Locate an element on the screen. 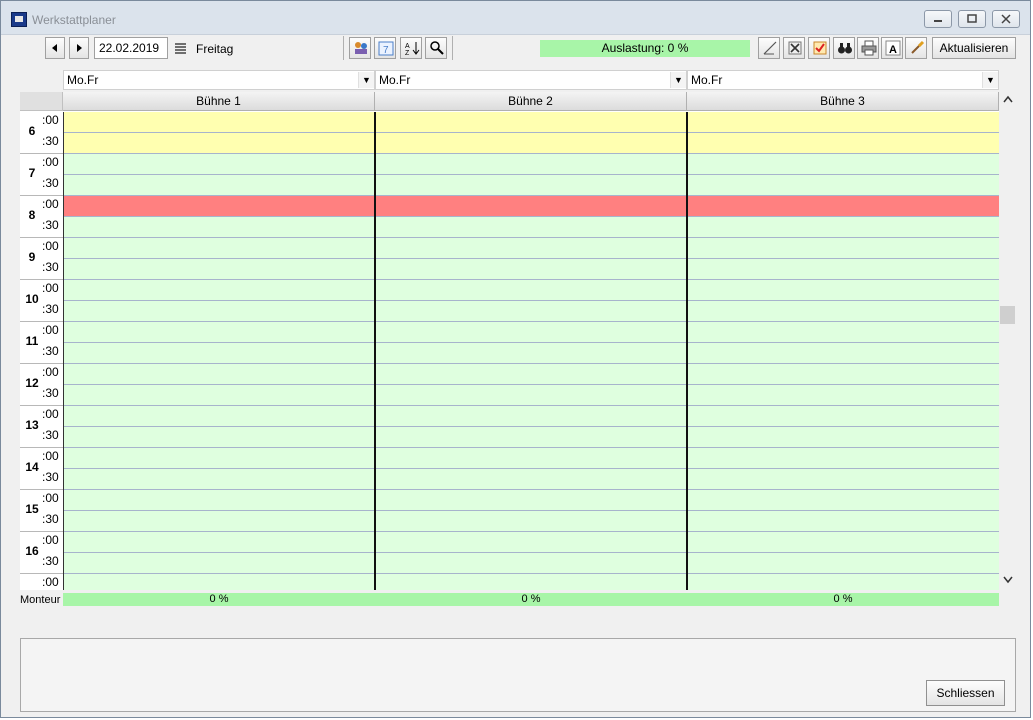 Image resolution: width=1033 pixels, height=720 pixels. brush-button is located at coordinates (916, 48).